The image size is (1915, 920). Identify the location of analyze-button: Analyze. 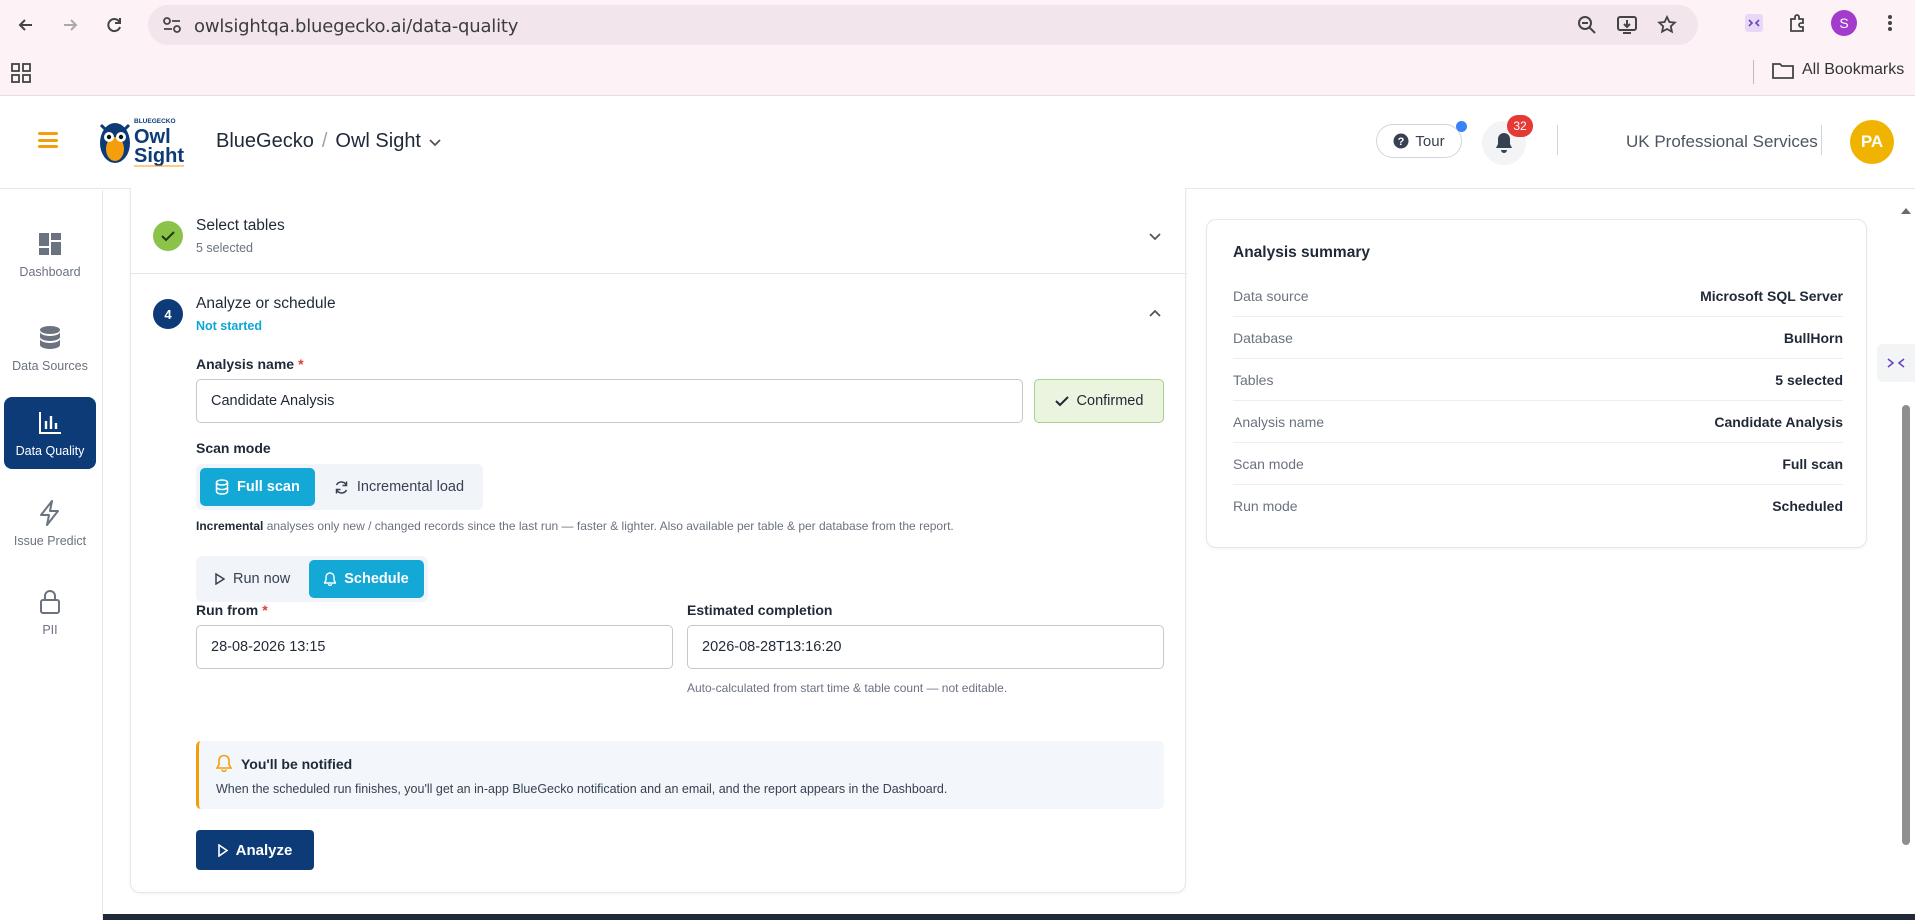
(255, 850).